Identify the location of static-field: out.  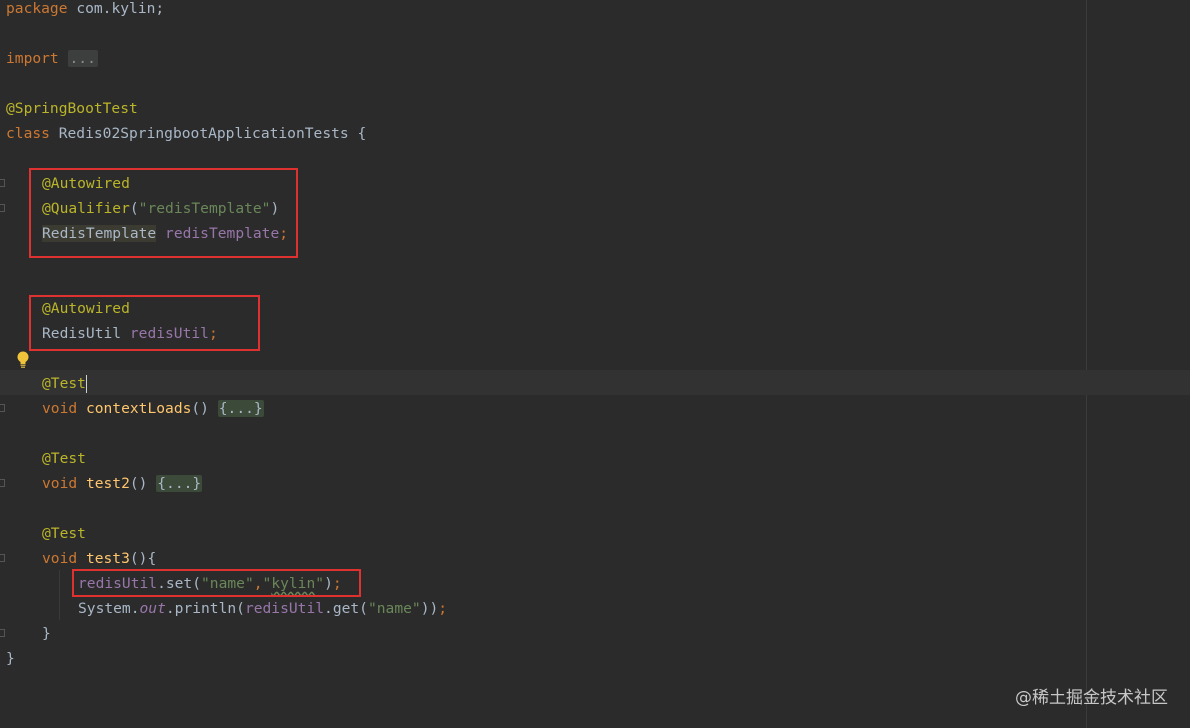
(152, 608).